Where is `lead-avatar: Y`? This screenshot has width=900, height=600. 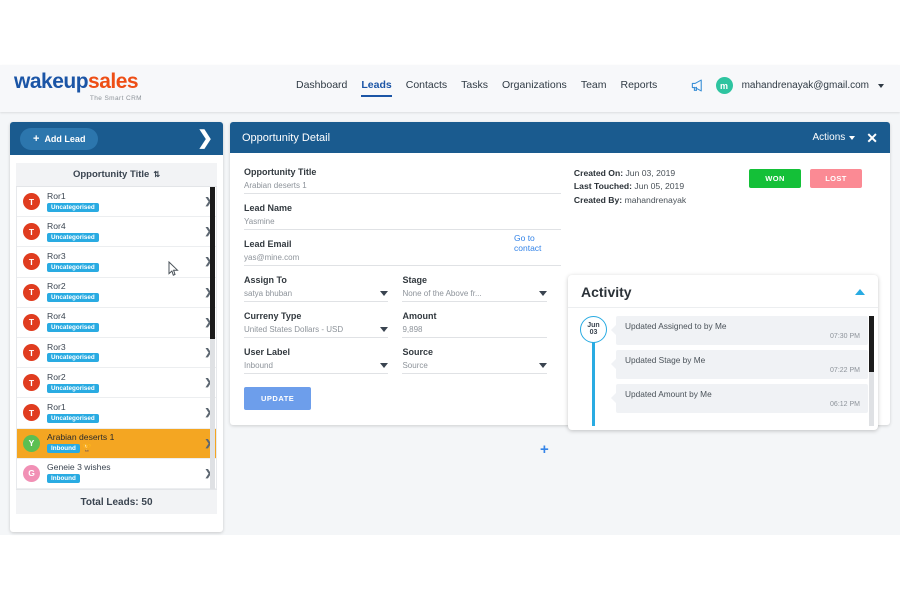
lead-avatar: Y is located at coordinates (31, 443).